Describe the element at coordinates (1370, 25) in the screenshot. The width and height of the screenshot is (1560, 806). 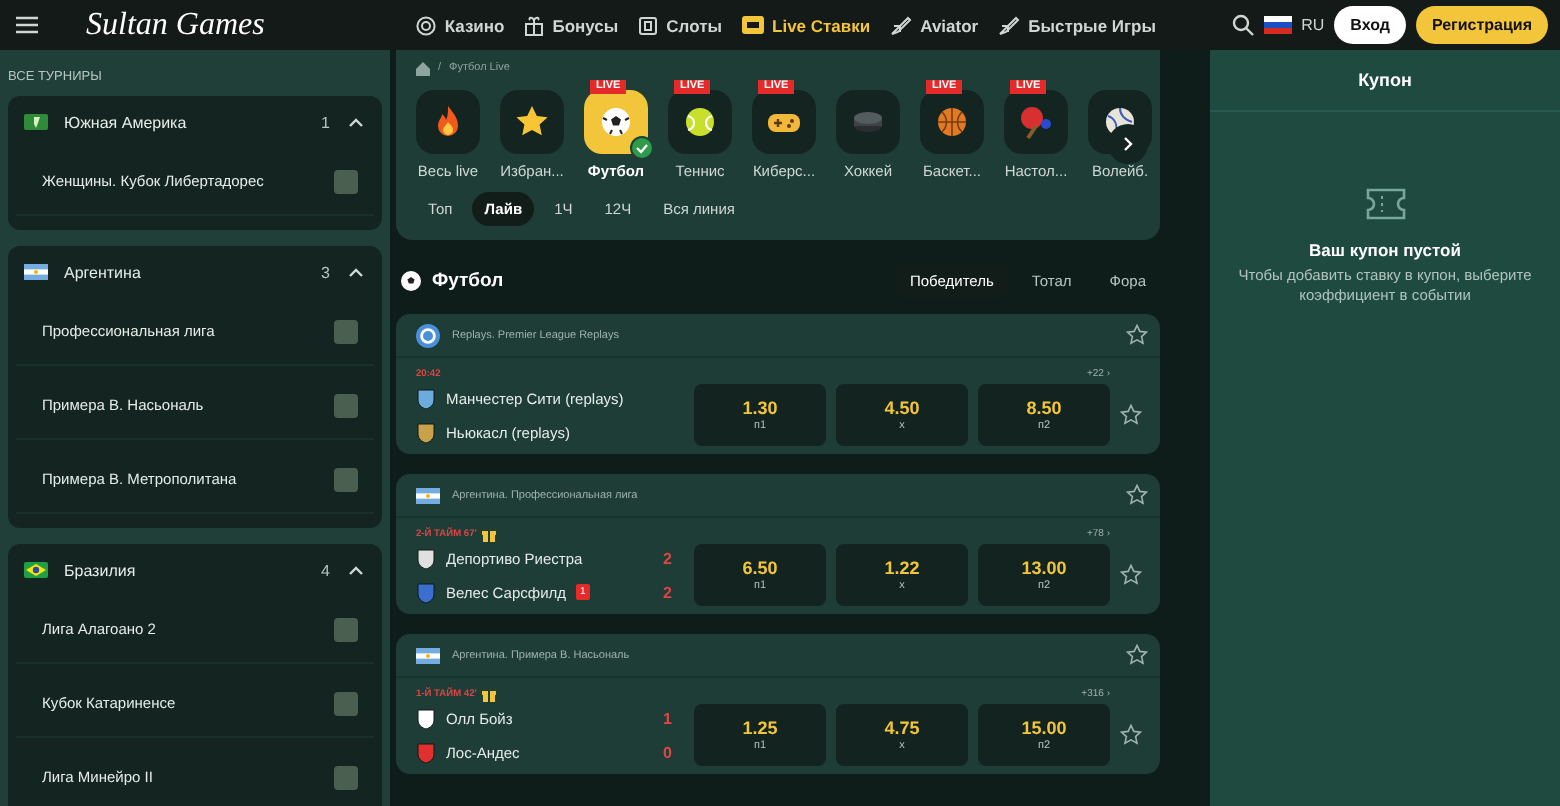
I see `login-button: Вход` at that location.